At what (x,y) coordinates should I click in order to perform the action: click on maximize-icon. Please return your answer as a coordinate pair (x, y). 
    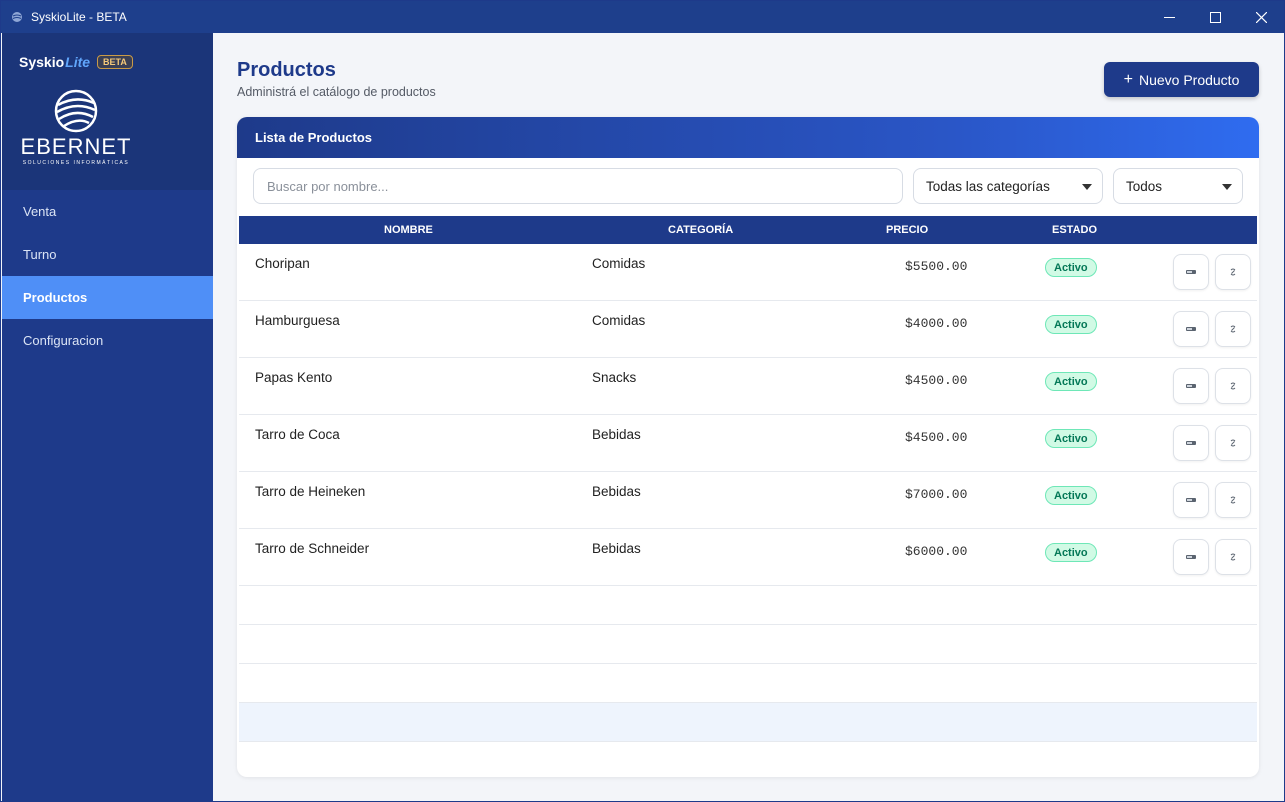
    Looking at the image, I should click on (1215, 17).